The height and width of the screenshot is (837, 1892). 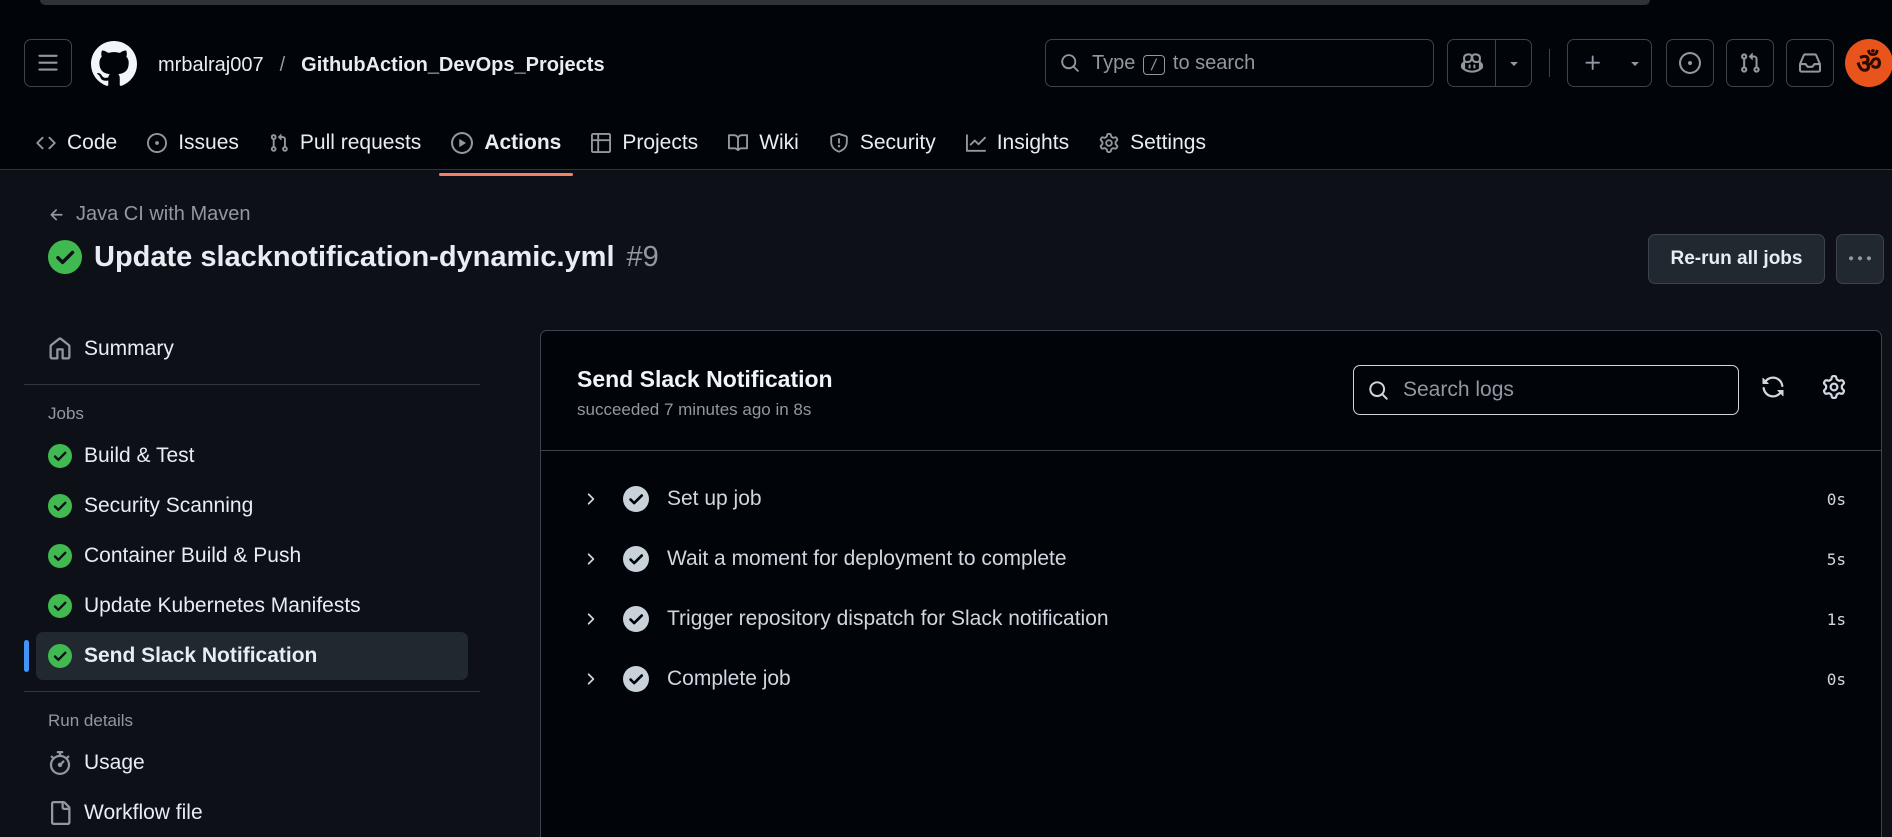 What do you see at coordinates (1458, 389) in the screenshot?
I see `search-logs-placeholder: Search logs` at bounding box center [1458, 389].